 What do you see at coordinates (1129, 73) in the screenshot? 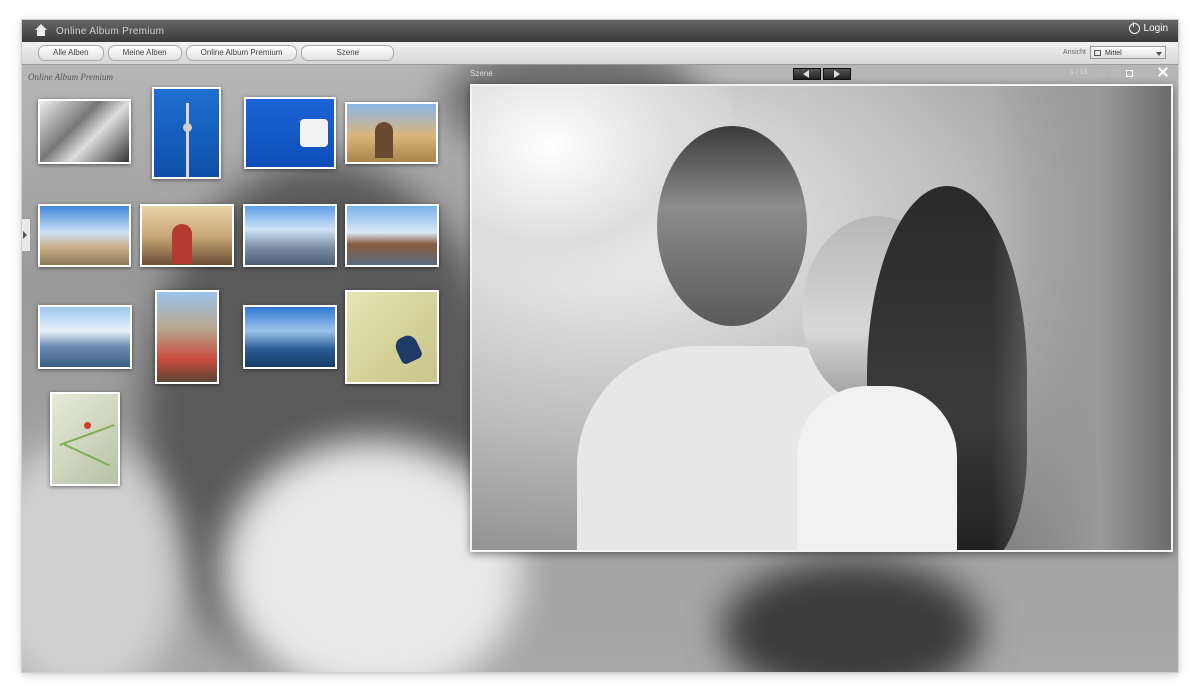
I see `info-icon` at bounding box center [1129, 73].